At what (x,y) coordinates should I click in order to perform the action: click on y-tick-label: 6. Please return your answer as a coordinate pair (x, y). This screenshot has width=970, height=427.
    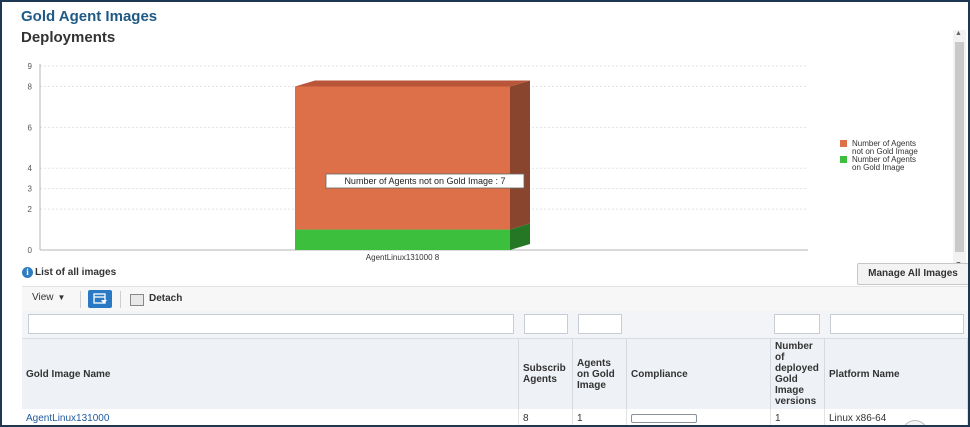
    Looking at the image, I should click on (30, 127).